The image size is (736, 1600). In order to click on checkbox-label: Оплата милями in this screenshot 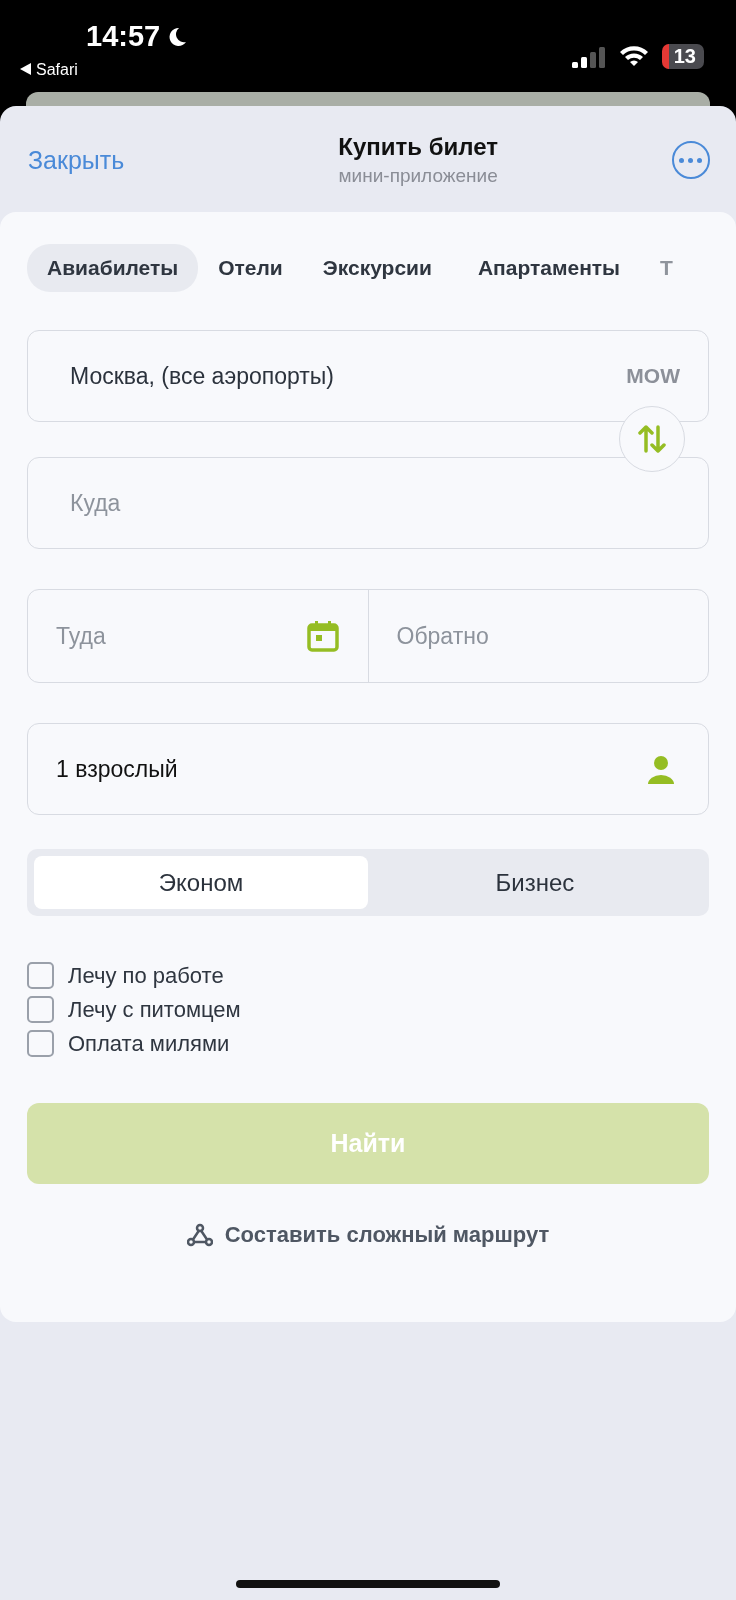, I will do `click(149, 1043)`.